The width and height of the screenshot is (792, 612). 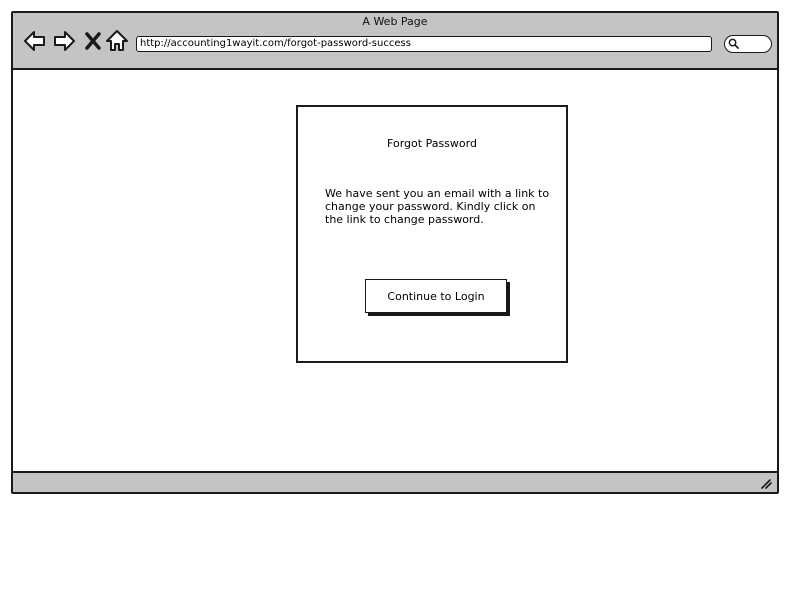 What do you see at coordinates (93, 41) in the screenshot?
I see `close-icon` at bounding box center [93, 41].